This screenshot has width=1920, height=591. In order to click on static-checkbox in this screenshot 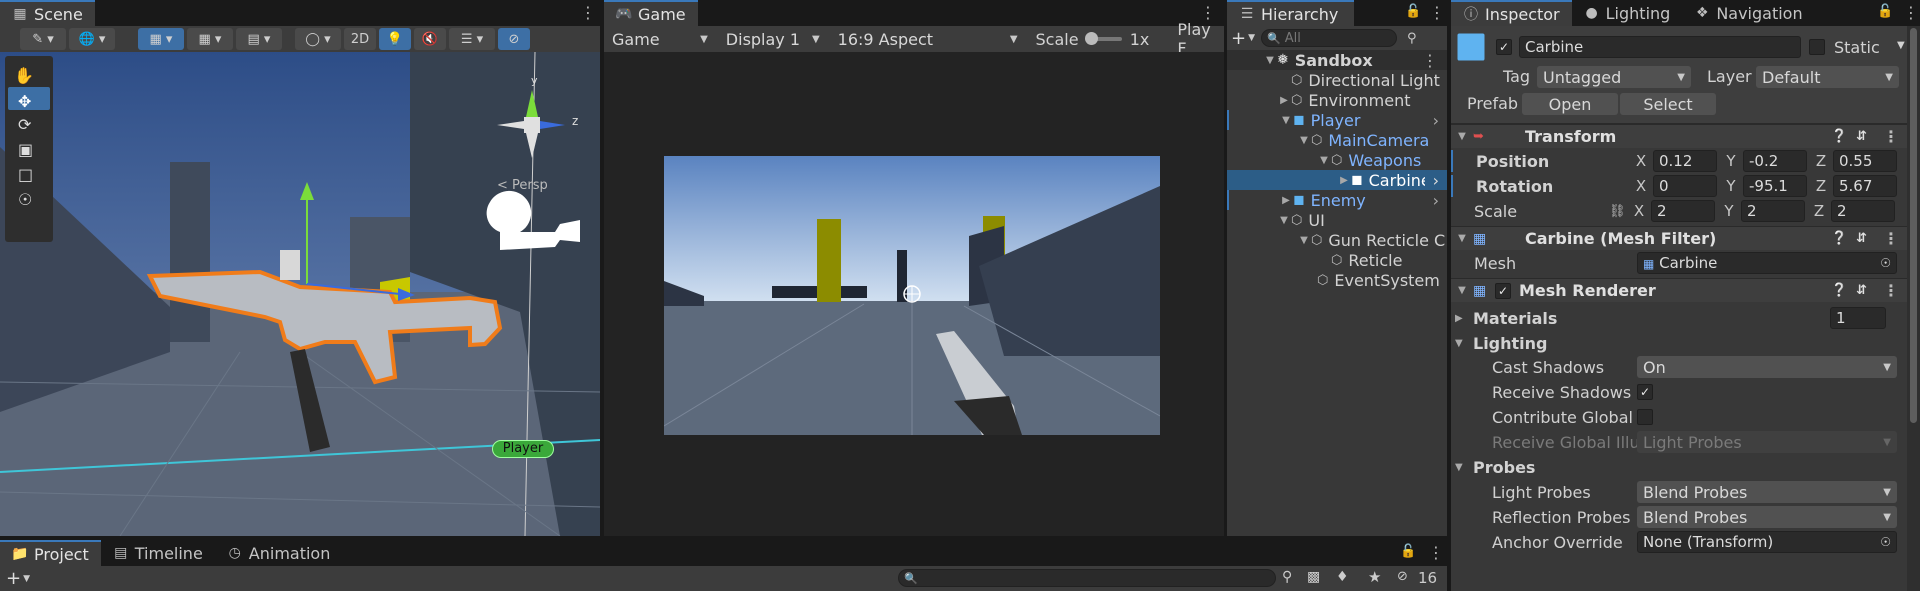, I will do `click(1817, 47)`.